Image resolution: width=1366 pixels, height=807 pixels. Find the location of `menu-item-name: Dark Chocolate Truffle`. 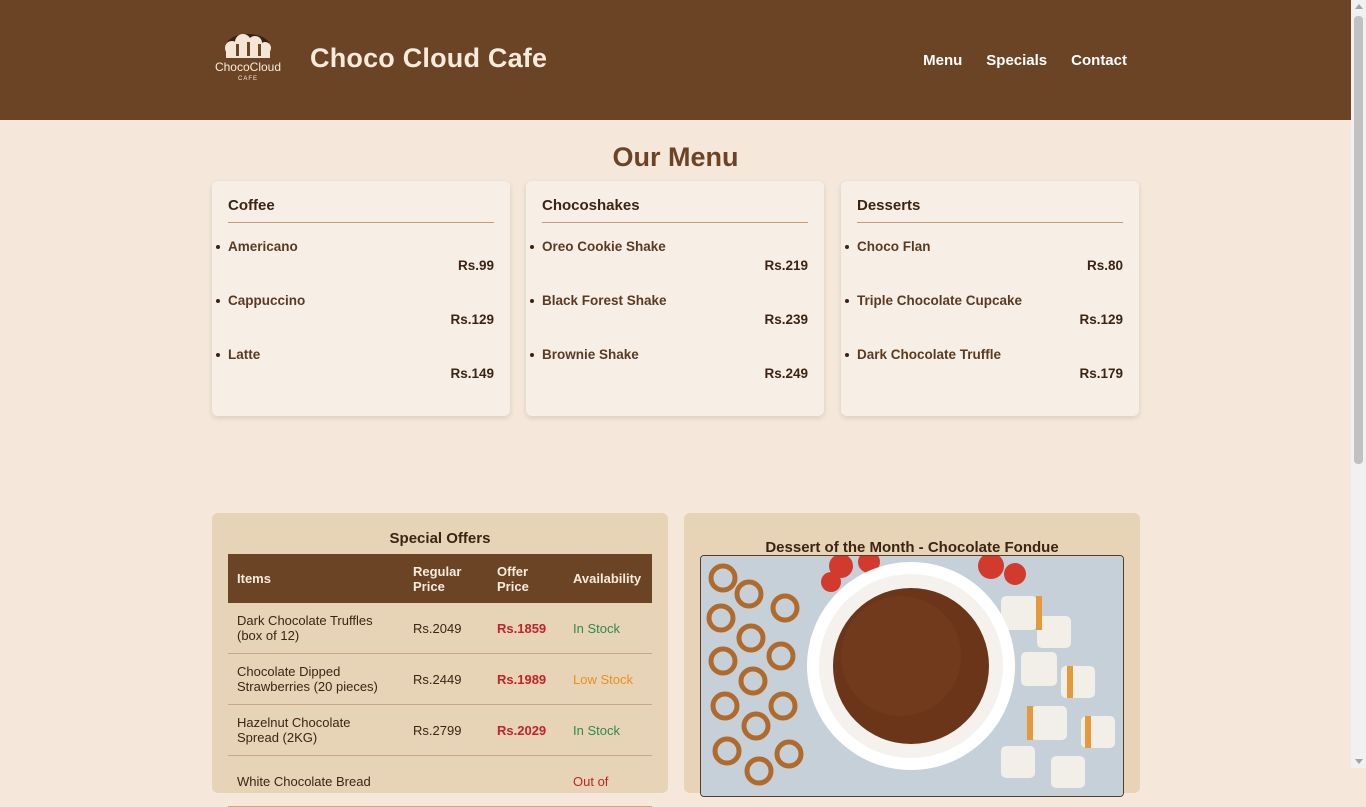

menu-item-name: Dark Chocolate Truffle is located at coordinates (929, 354).